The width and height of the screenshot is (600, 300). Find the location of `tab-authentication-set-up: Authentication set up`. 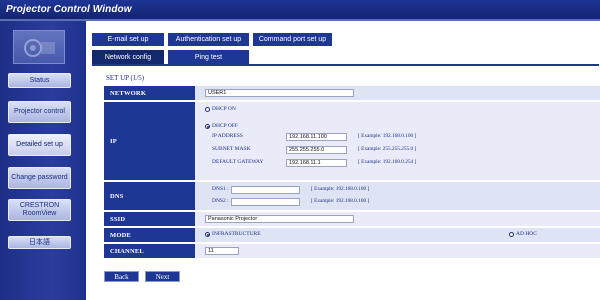

tab-authentication-set-up: Authentication set up is located at coordinates (208, 39).